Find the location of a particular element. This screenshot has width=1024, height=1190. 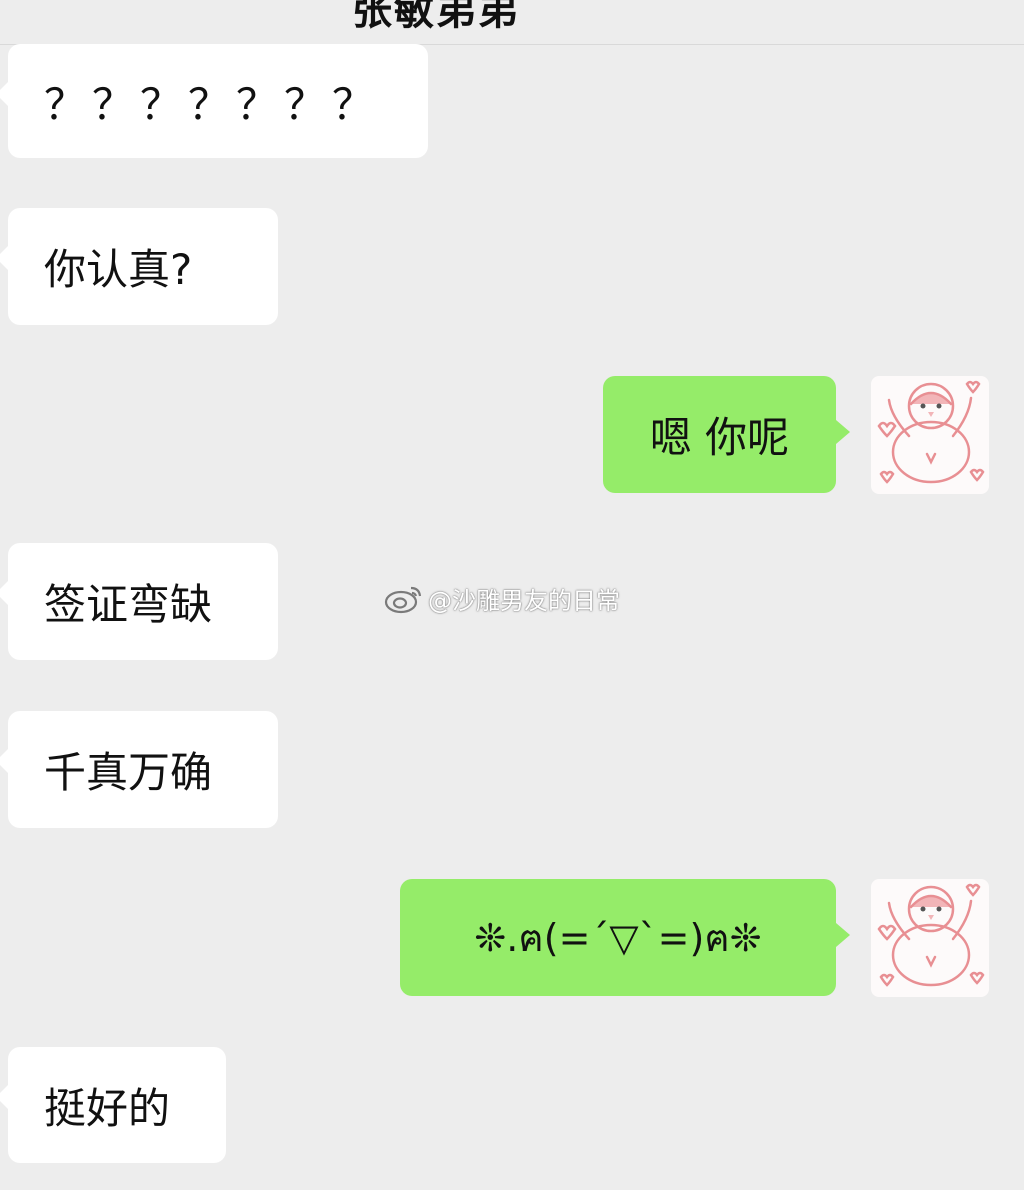

incoming-message-bubble: 千真万确 is located at coordinates (139, 769).